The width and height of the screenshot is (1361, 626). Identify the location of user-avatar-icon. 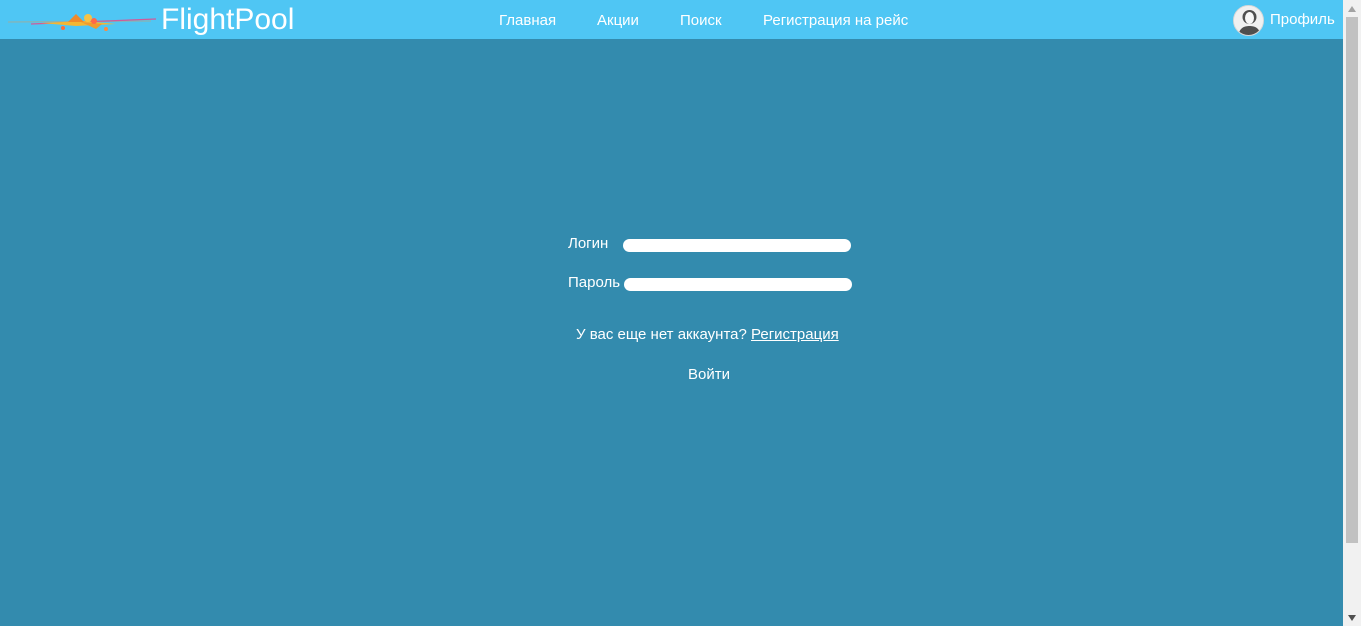
(1248, 20).